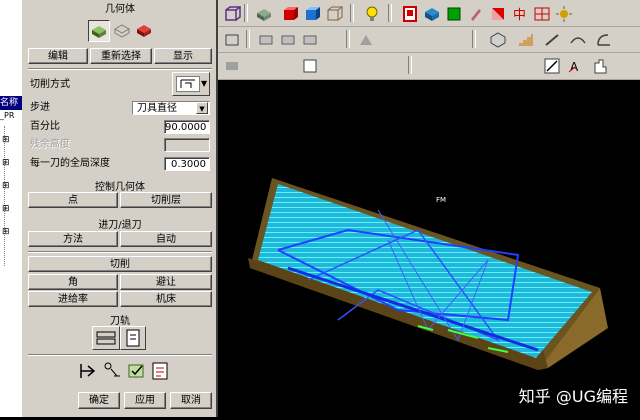 This screenshot has width=640, height=420. I want to click on part-label: FM, so click(441, 200).